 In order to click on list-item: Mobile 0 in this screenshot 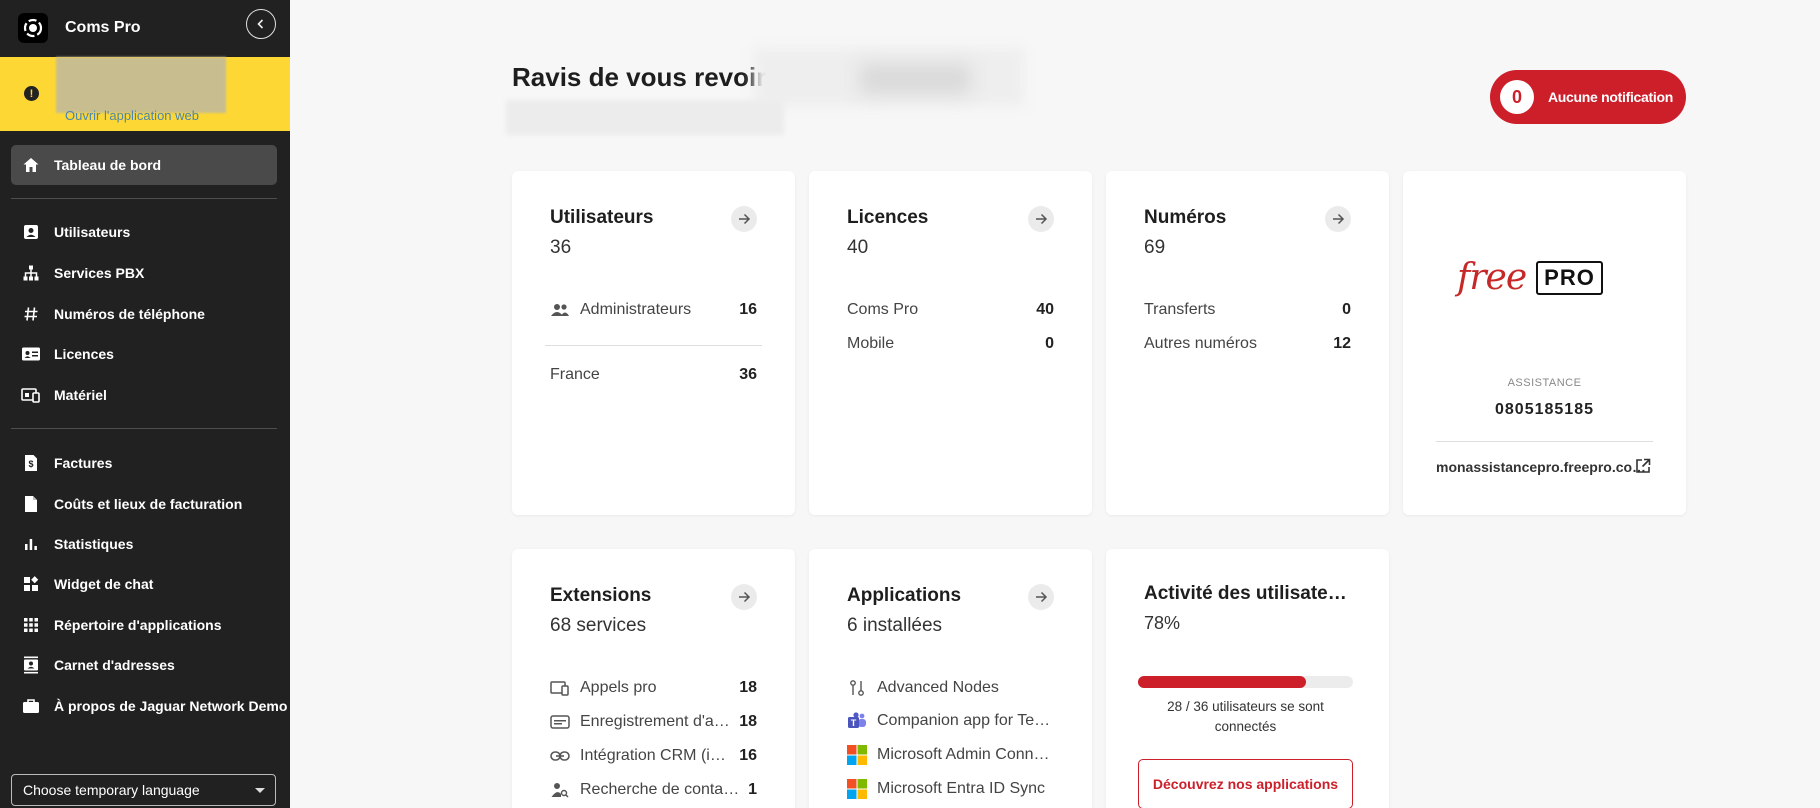, I will do `click(950, 344)`.